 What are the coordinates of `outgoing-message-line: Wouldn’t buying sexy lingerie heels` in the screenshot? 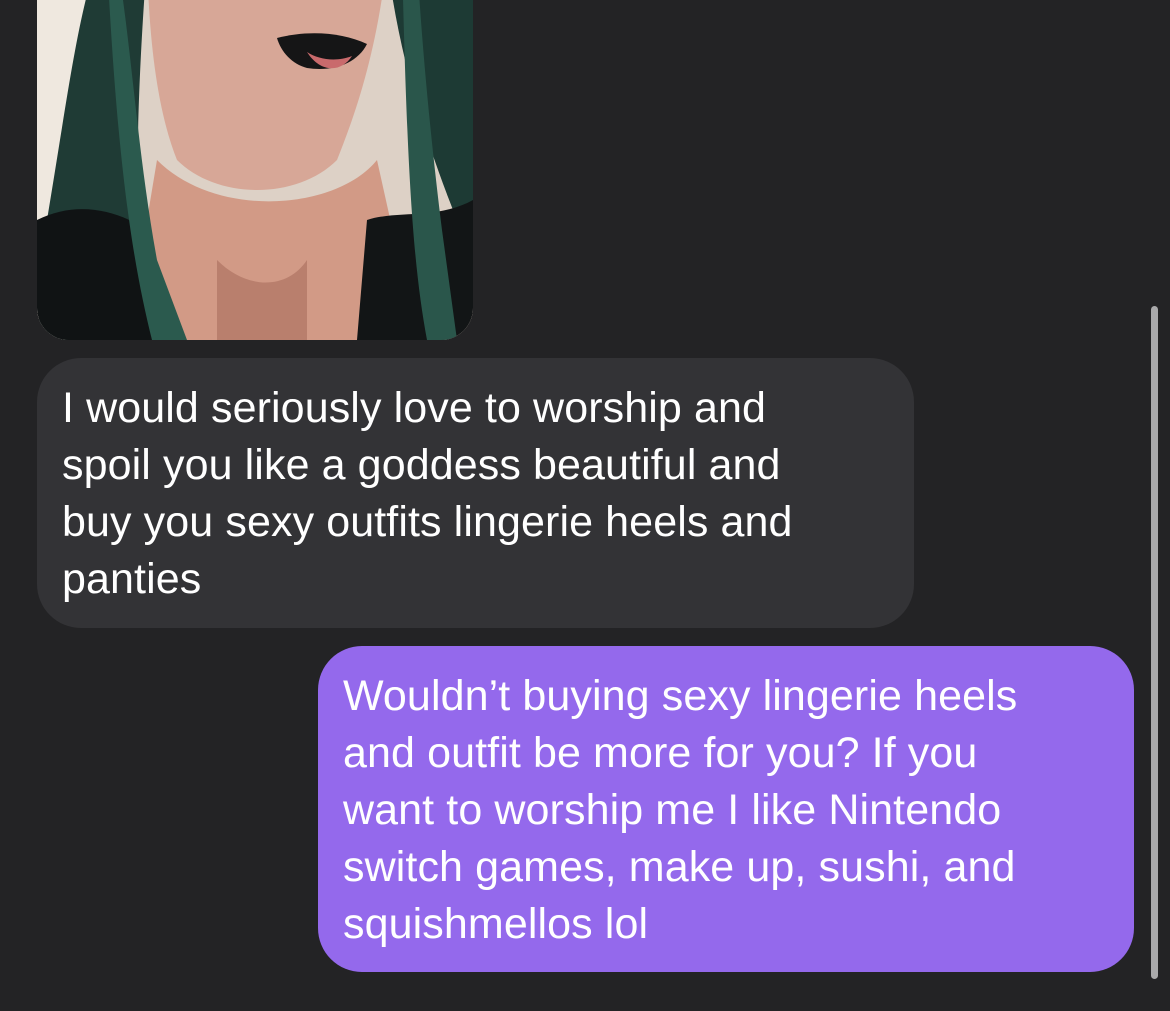 It's located at (680, 696).